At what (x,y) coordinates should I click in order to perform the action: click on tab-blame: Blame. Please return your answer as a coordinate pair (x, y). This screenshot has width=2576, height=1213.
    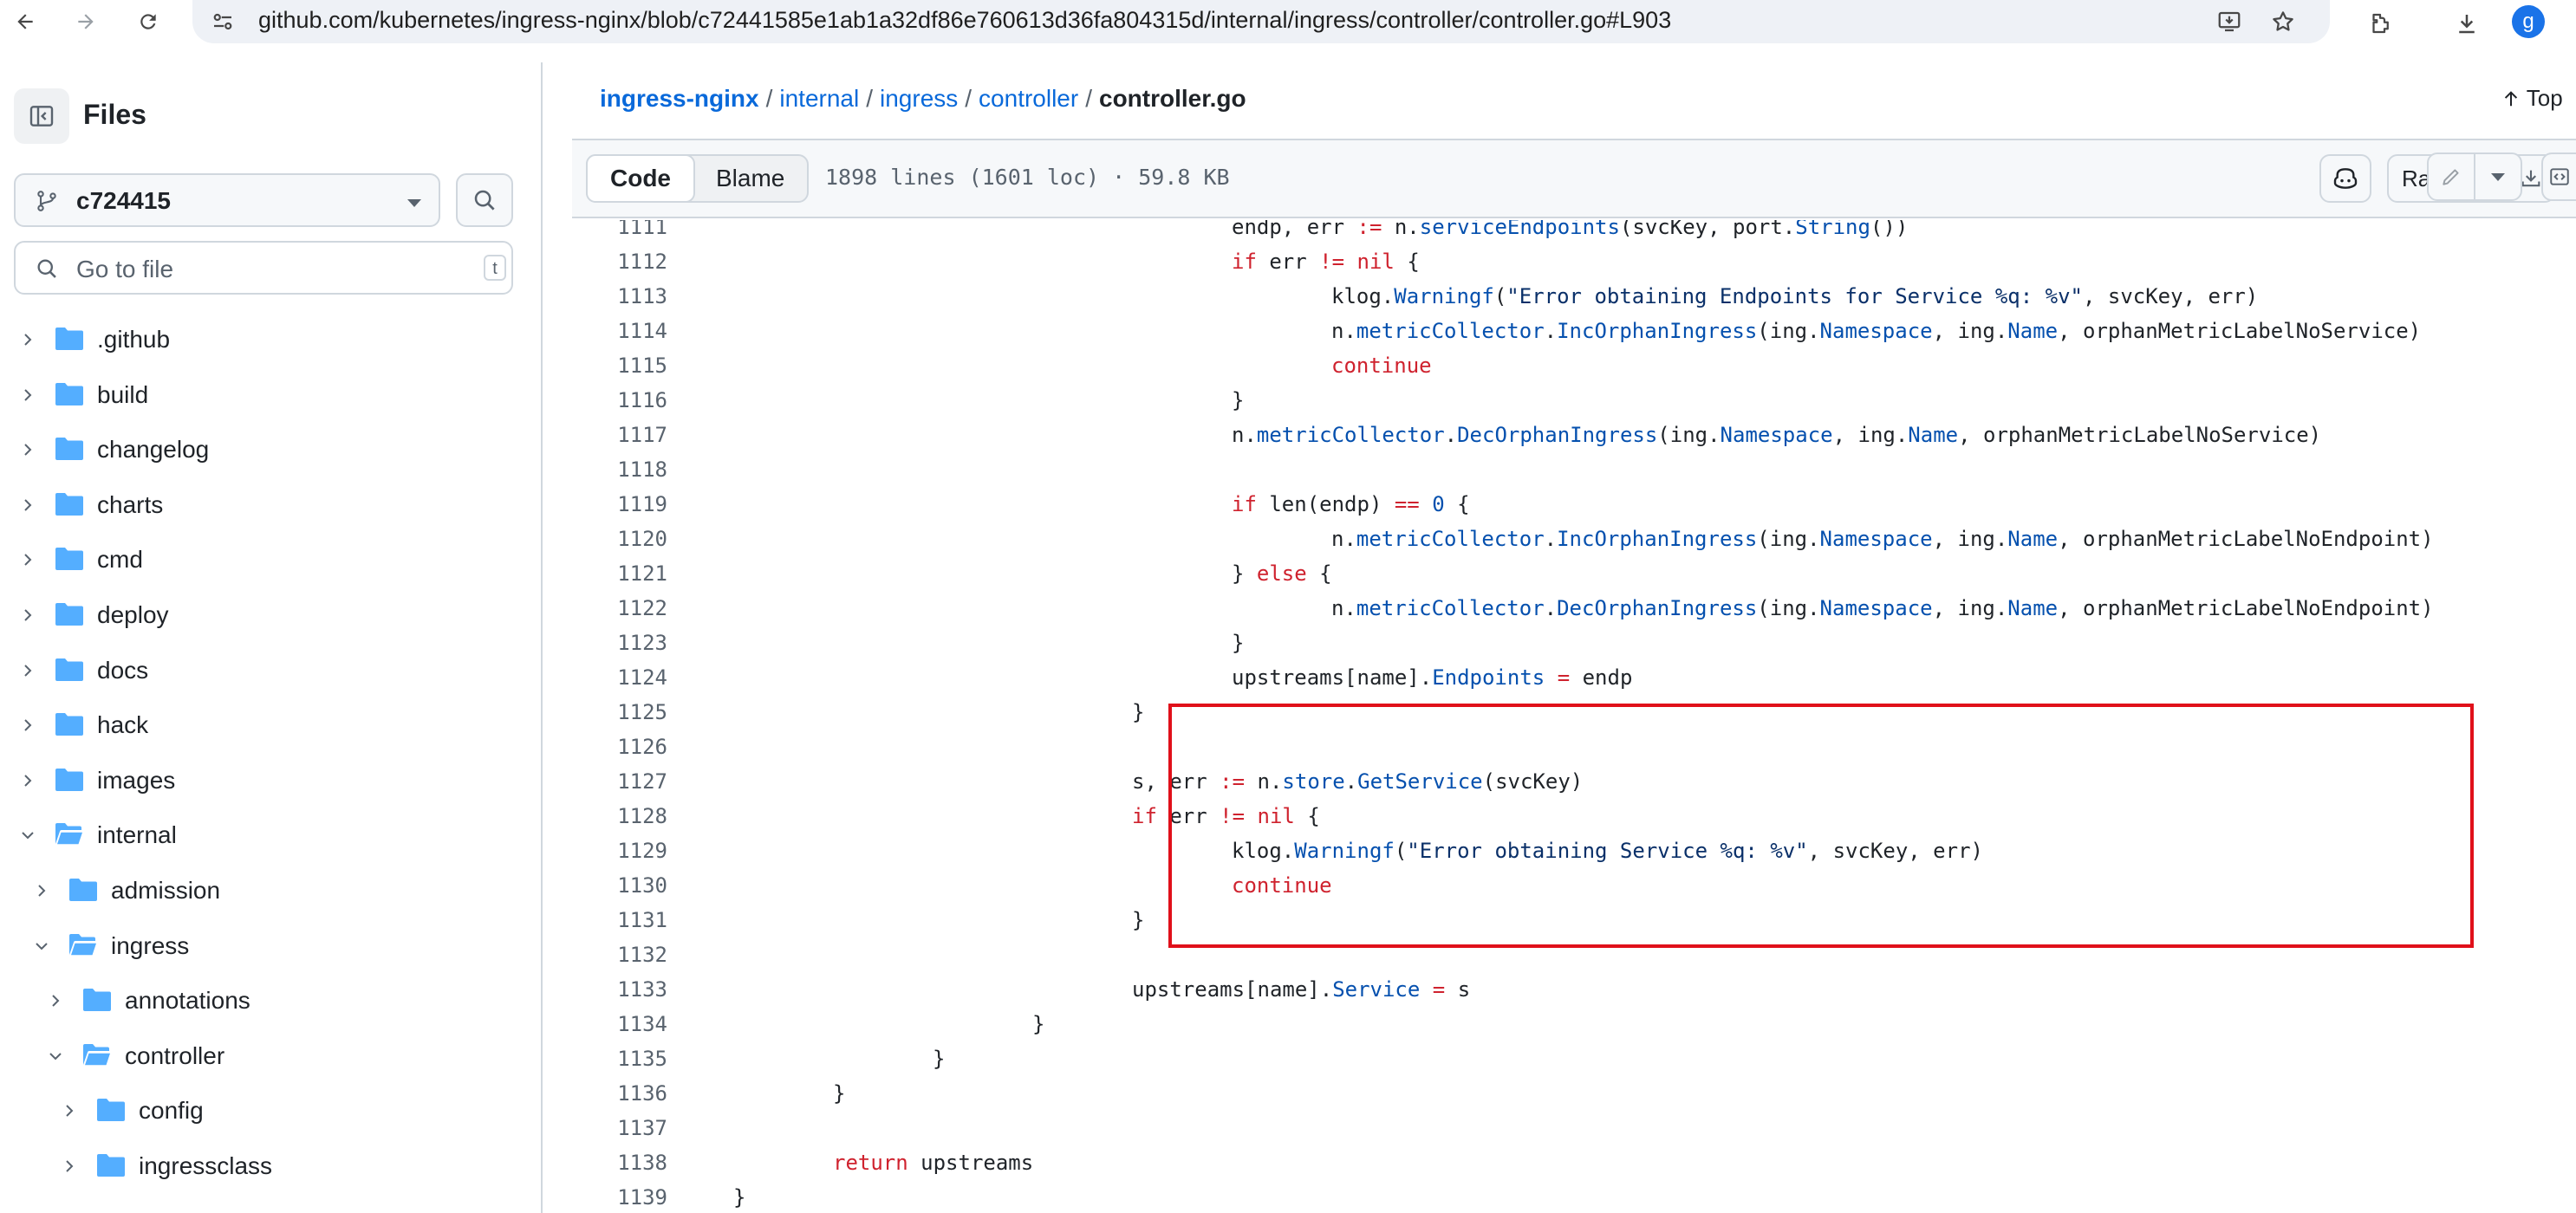
    Looking at the image, I should click on (750, 179).